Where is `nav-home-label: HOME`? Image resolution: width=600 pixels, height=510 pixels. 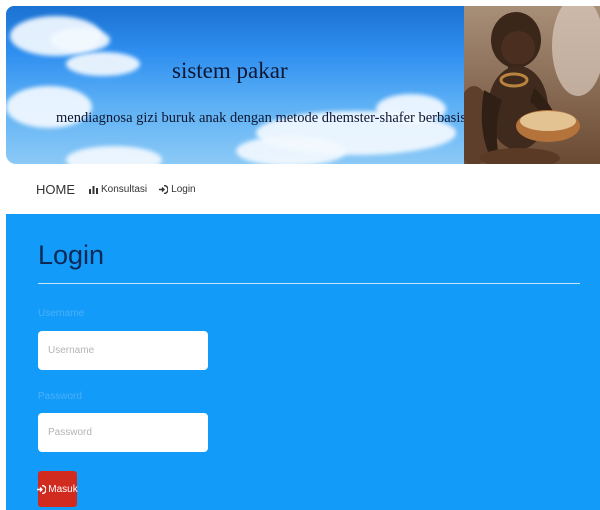
nav-home-label: HOME is located at coordinates (55, 189).